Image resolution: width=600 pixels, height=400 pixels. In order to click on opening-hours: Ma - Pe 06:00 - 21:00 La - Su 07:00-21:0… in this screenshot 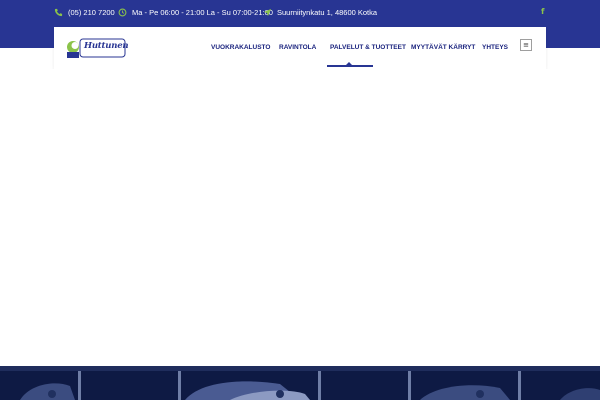, I will do `click(202, 12)`.